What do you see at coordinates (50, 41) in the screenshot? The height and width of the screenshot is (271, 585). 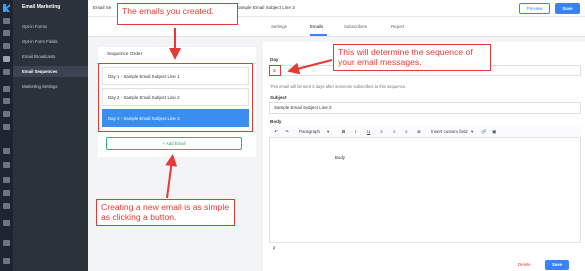 I see `sidebar-item-optin-form-fields: Opt-in Form Fields` at bounding box center [50, 41].